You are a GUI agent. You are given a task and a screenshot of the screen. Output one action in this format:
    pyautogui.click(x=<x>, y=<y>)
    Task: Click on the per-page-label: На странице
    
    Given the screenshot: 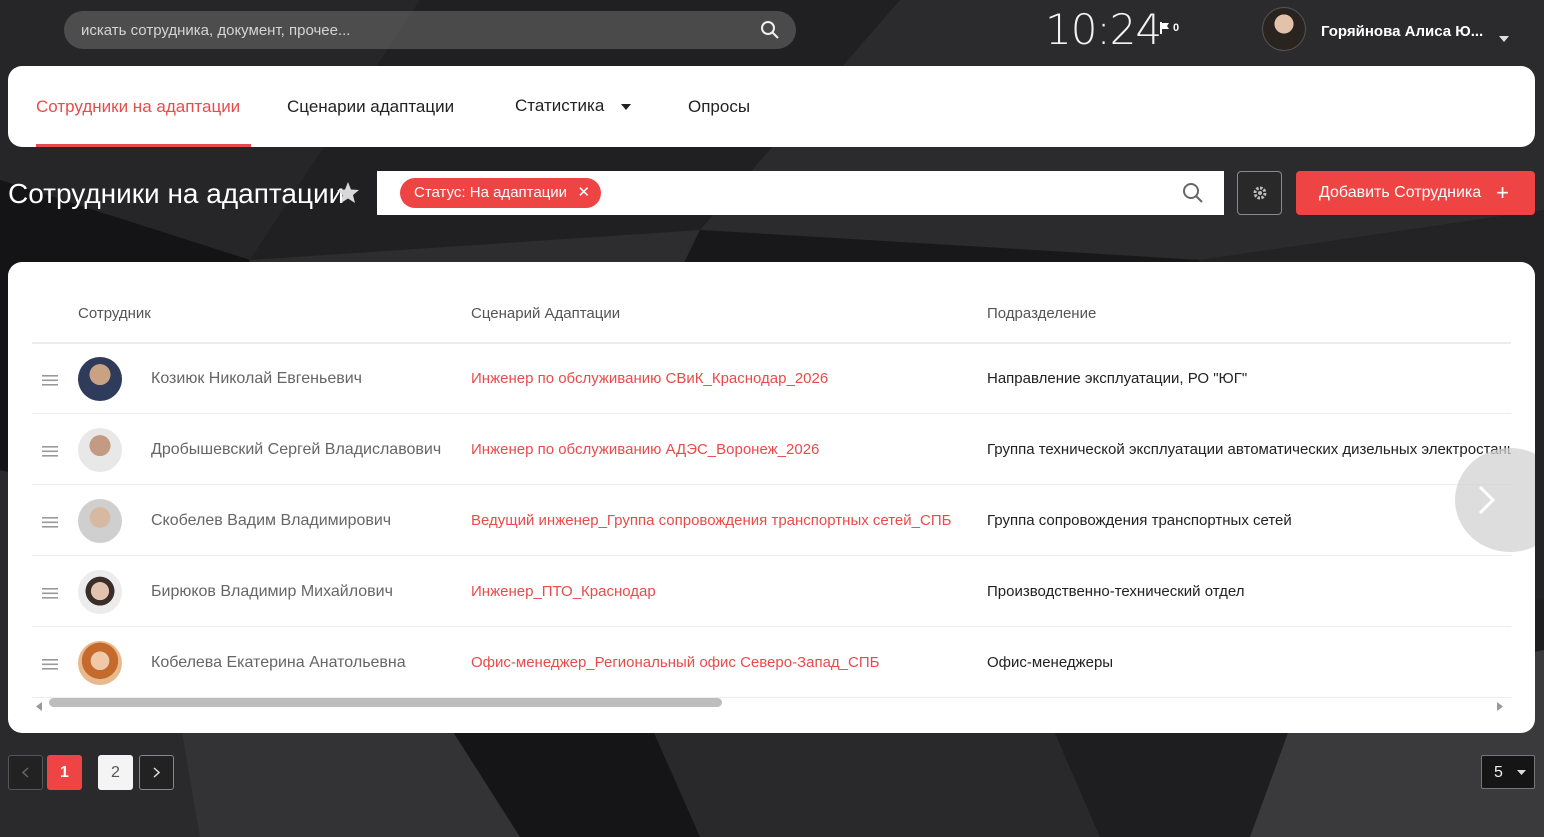 What is the action you would take?
    pyautogui.click(x=1429, y=773)
    